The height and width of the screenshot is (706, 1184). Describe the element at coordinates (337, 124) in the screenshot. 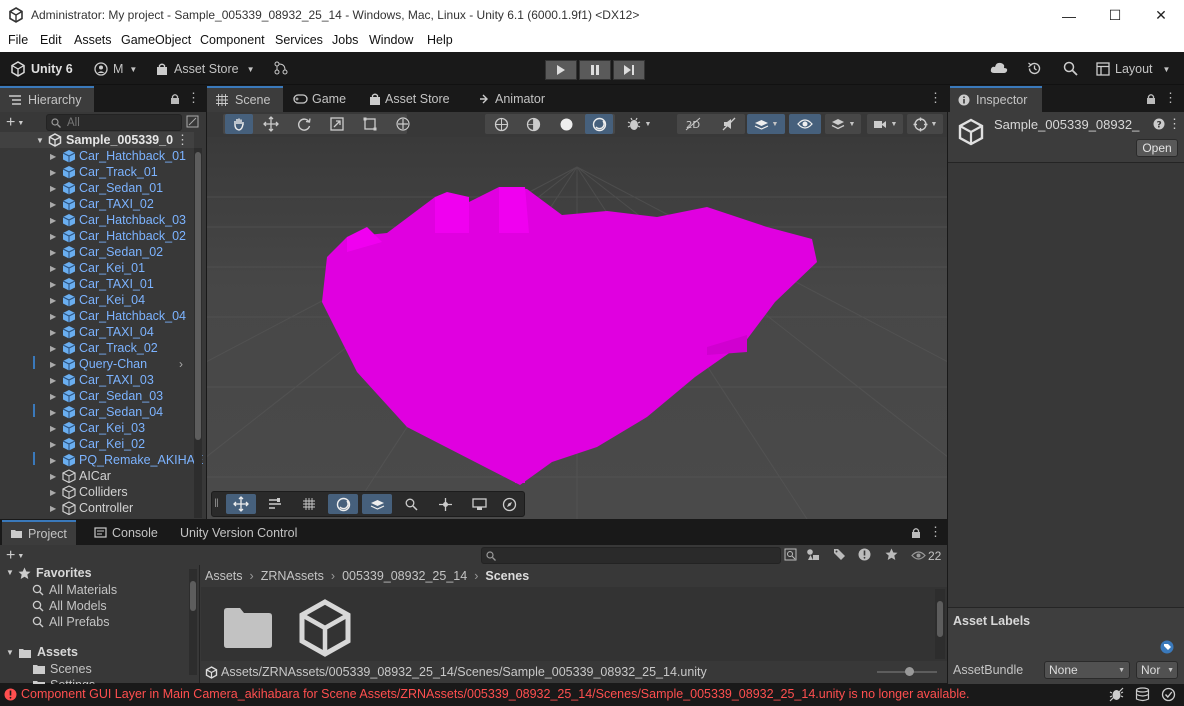

I see `scale-tool-button` at that location.